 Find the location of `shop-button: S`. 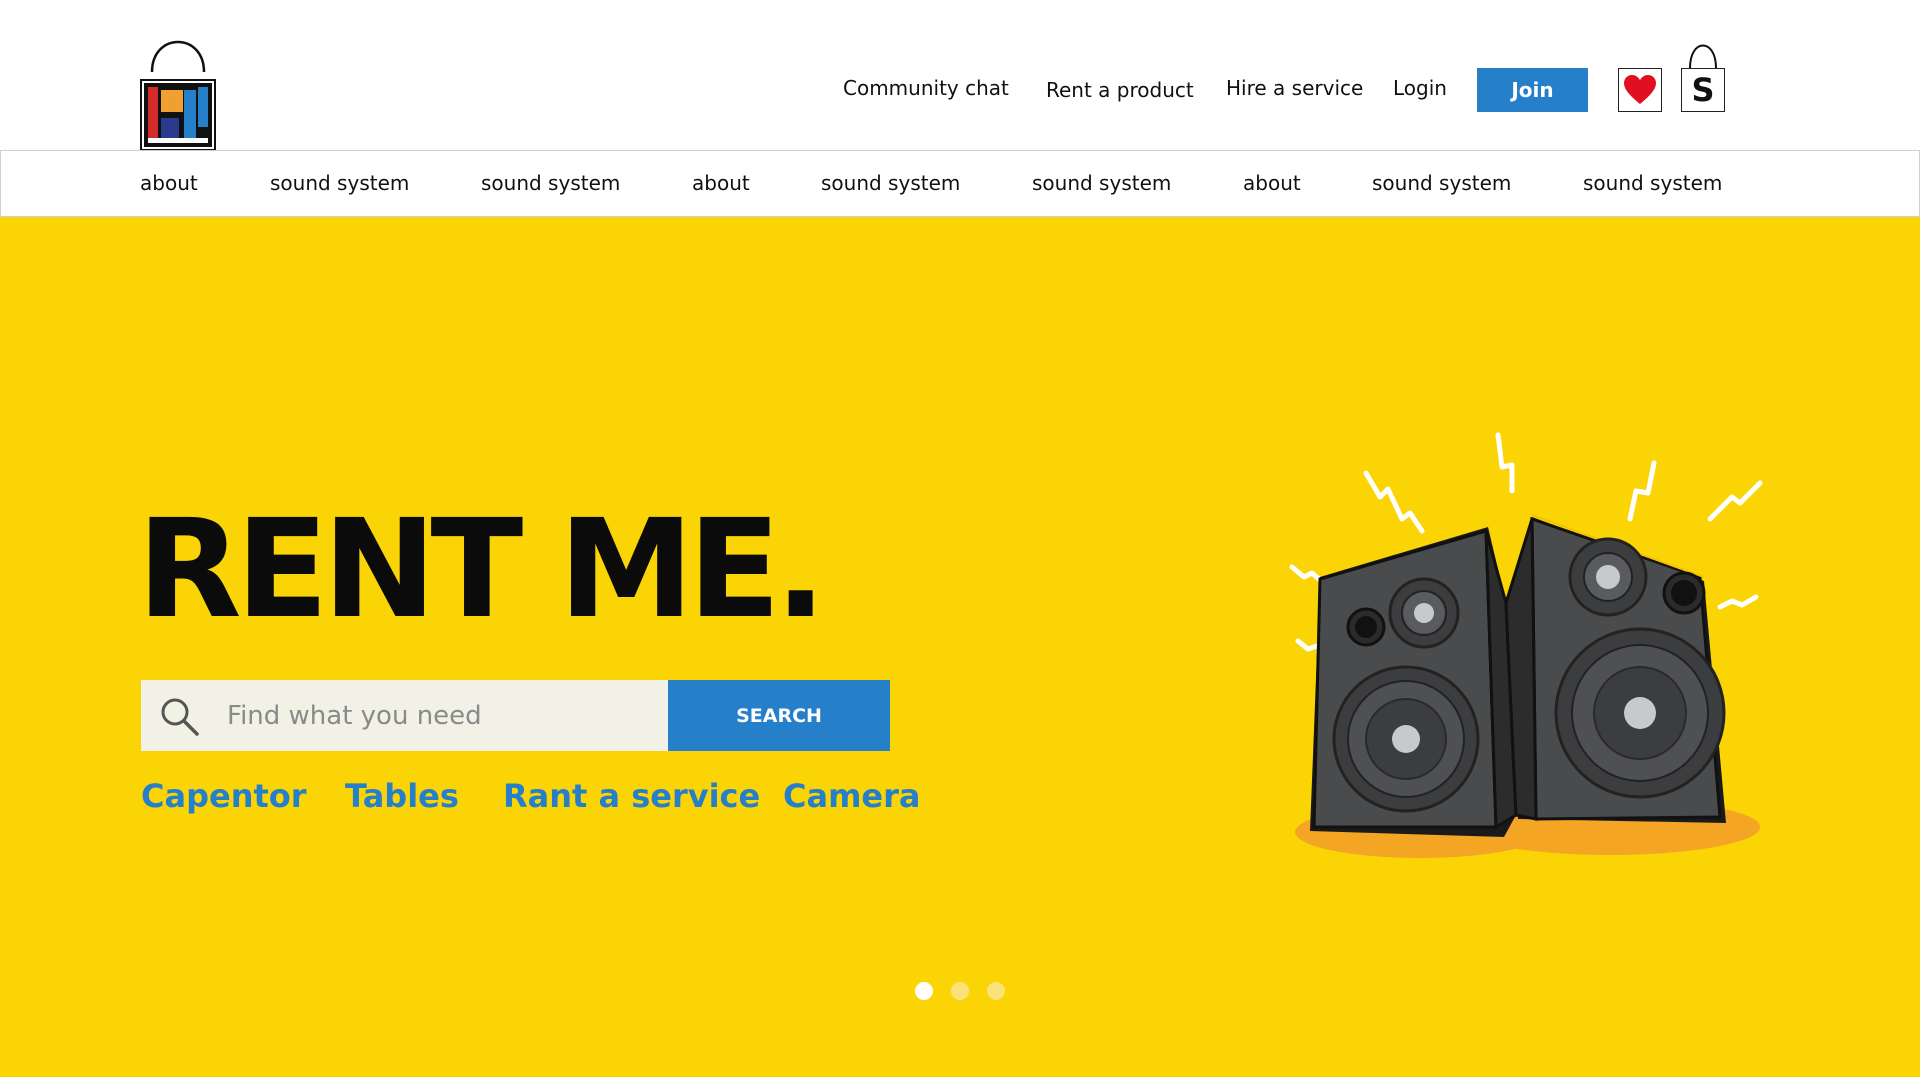

shop-button: S is located at coordinates (1703, 90).